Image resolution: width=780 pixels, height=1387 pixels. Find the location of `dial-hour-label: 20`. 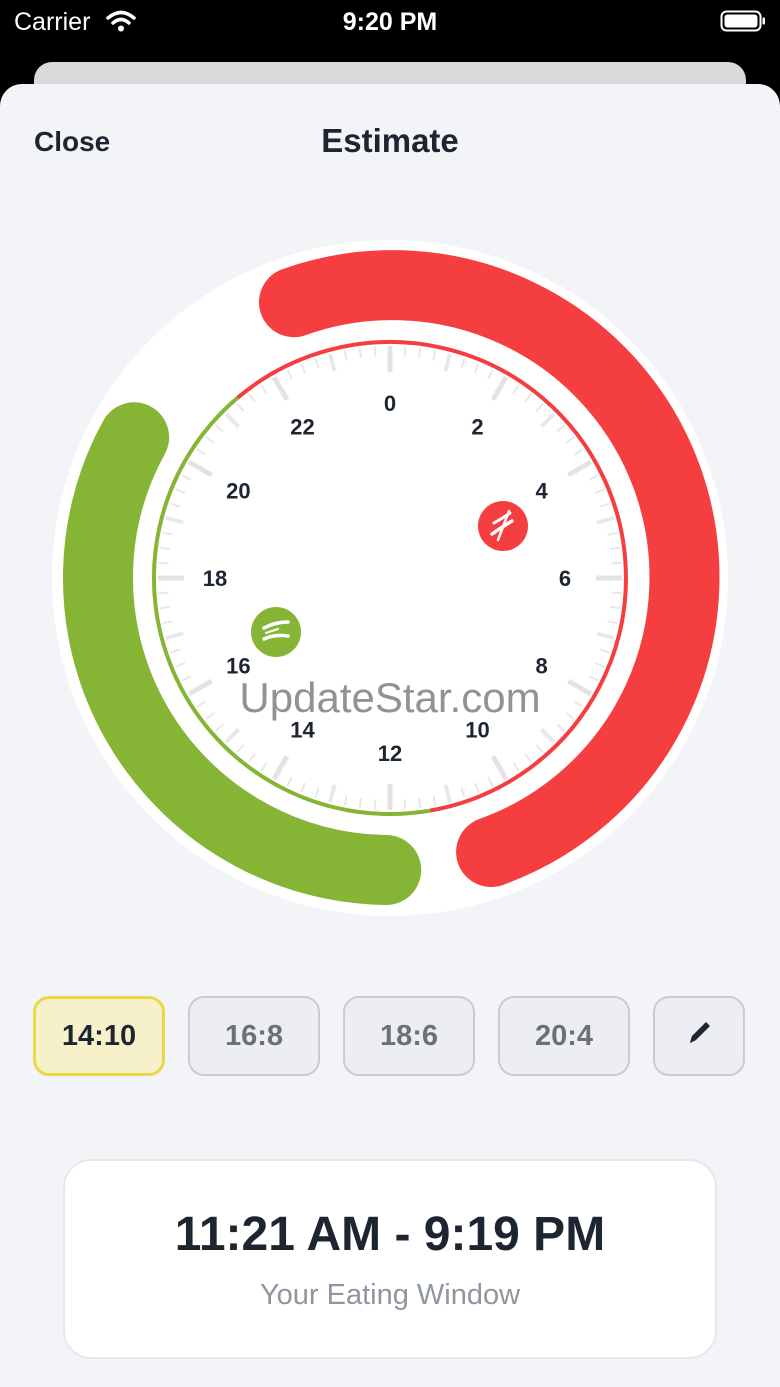

dial-hour-label: 20 is located at coordinates (238, 491).